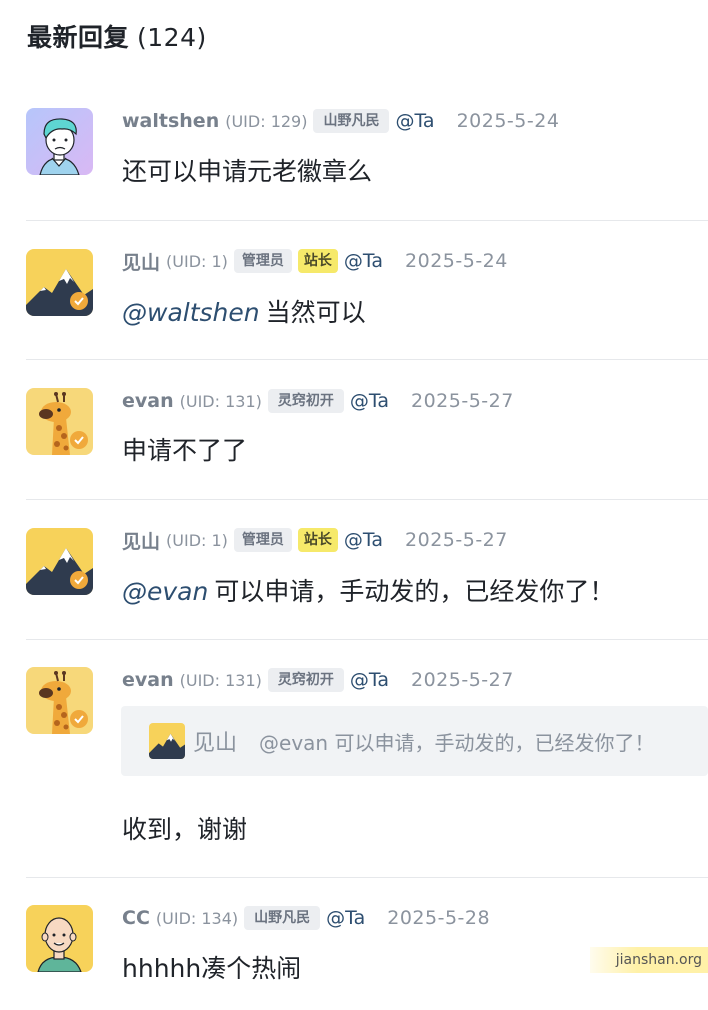  I want to click on comment-text: hhhhh凑个热闹, so click(212, 968).